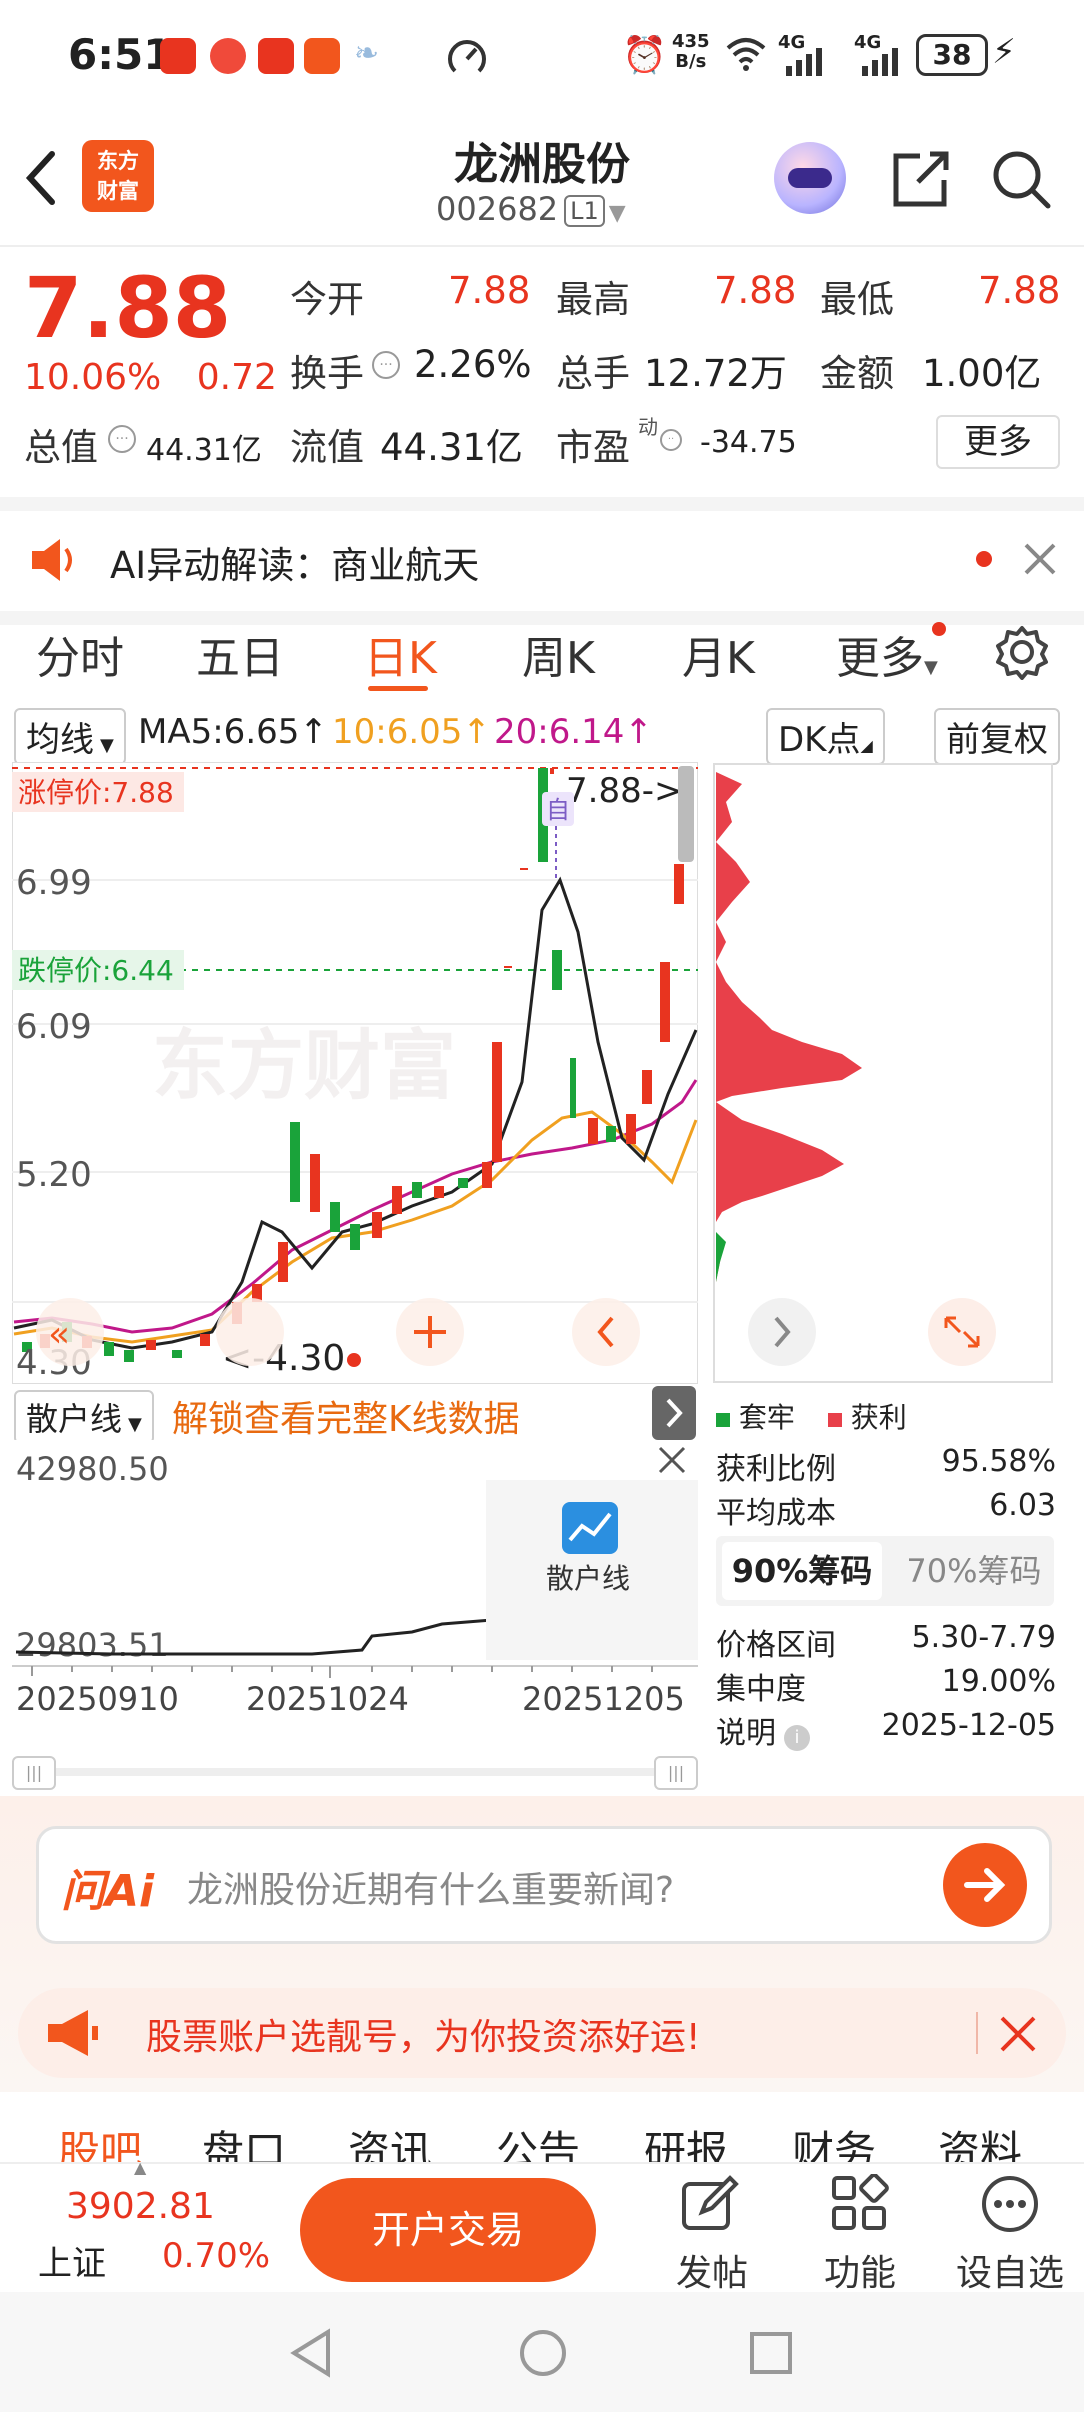  Describe the element at coordinates (921, 179) in the screenshot. I see `share-icon` at that location.